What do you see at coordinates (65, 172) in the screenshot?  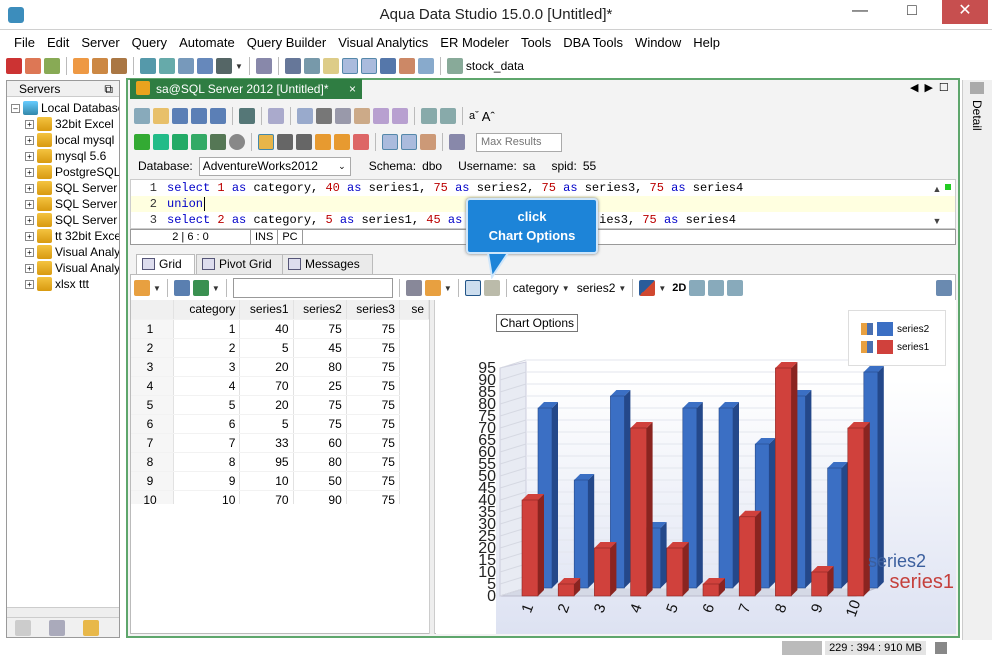 I see `tree-item: + PostgreSQL` at bounding box center [65, 172].